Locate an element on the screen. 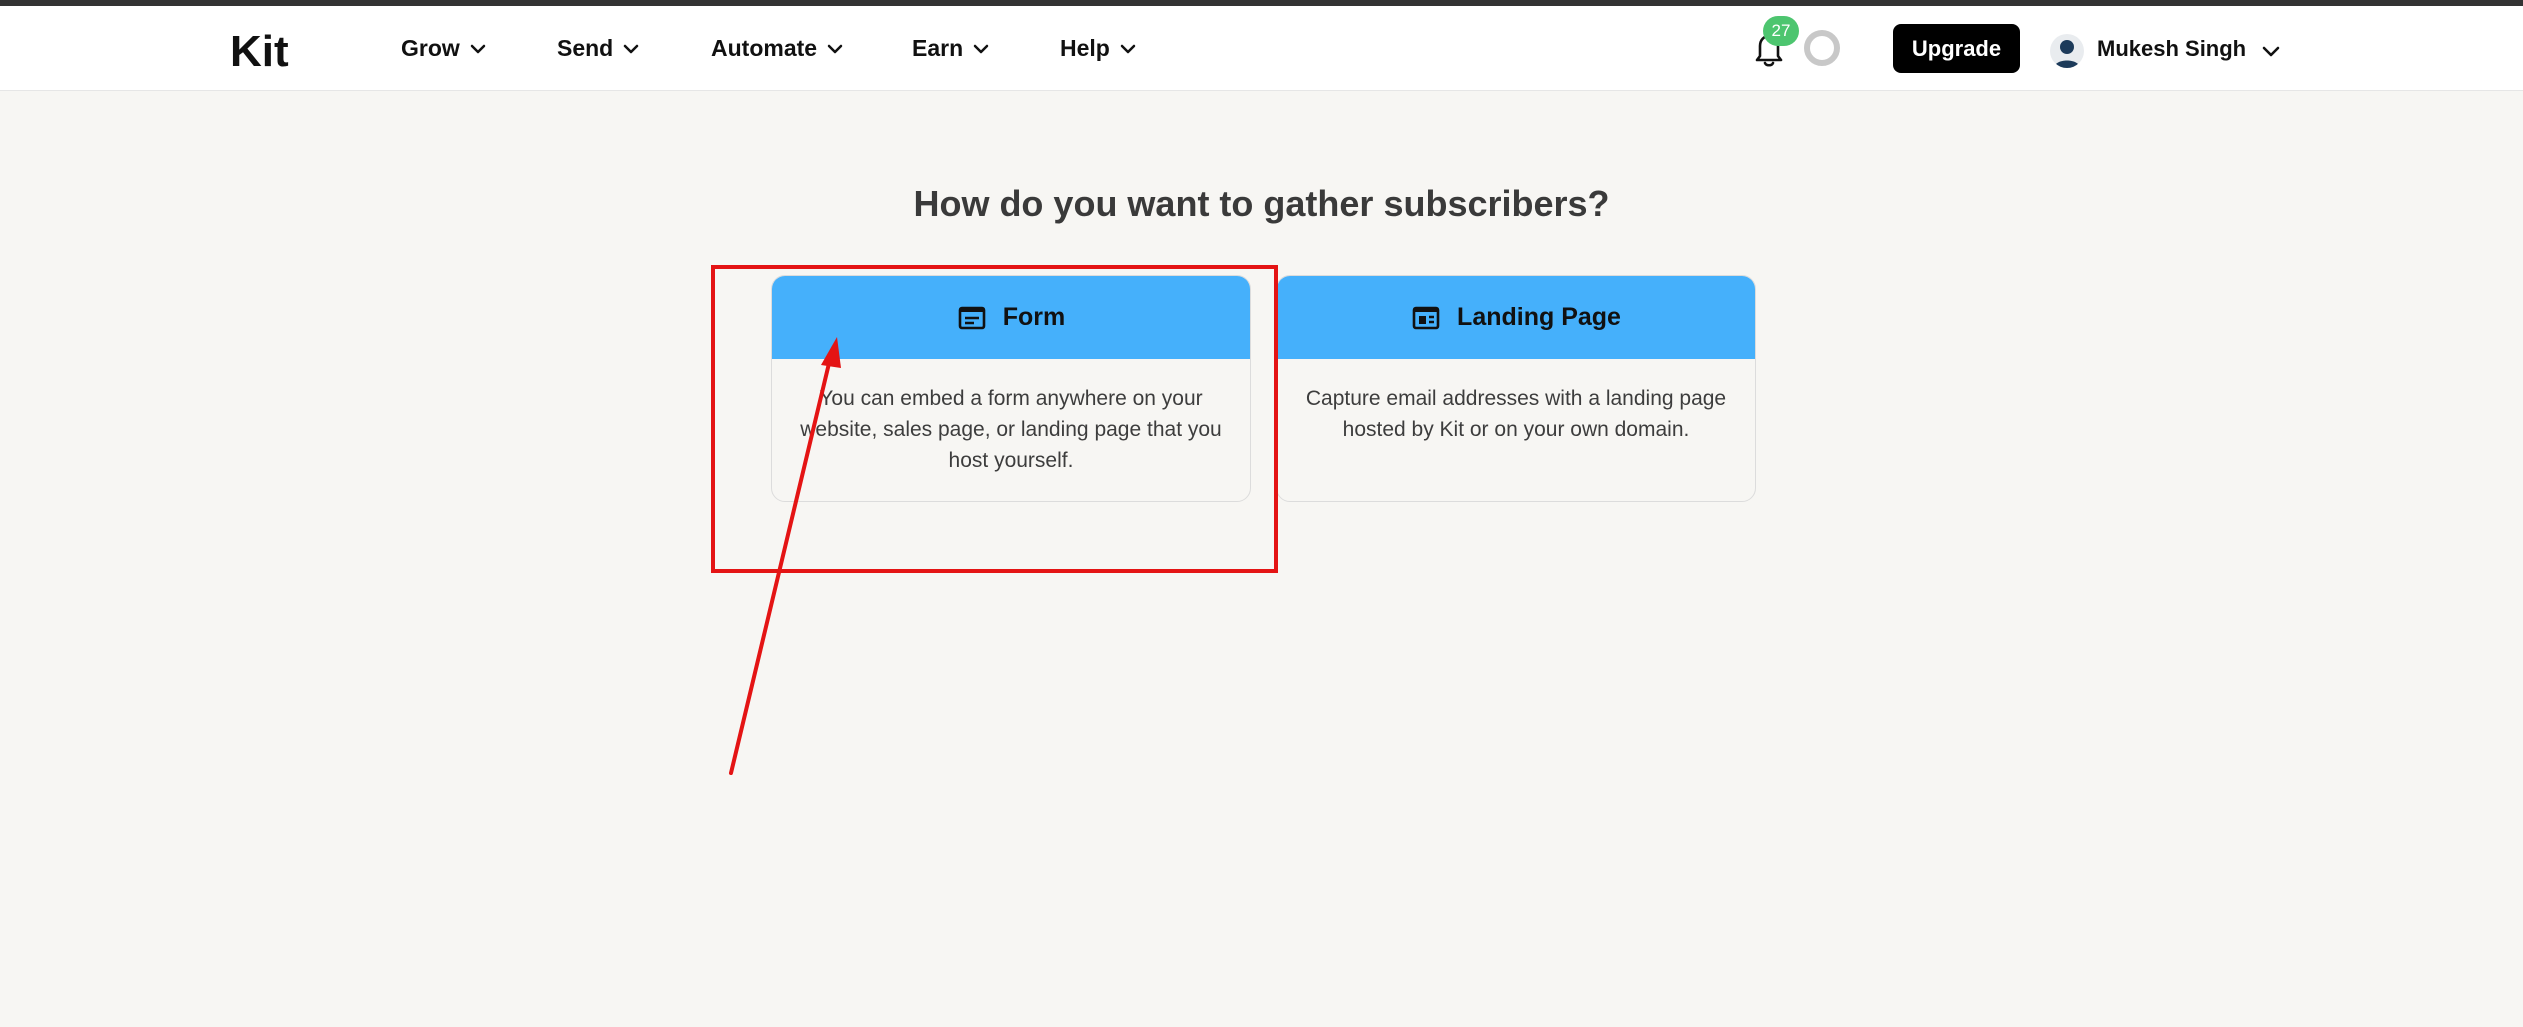 Image resolution: width=2523 pixels, height=1027 pixels. nav-automate-label: Automate is located at coordinates (764, 48).